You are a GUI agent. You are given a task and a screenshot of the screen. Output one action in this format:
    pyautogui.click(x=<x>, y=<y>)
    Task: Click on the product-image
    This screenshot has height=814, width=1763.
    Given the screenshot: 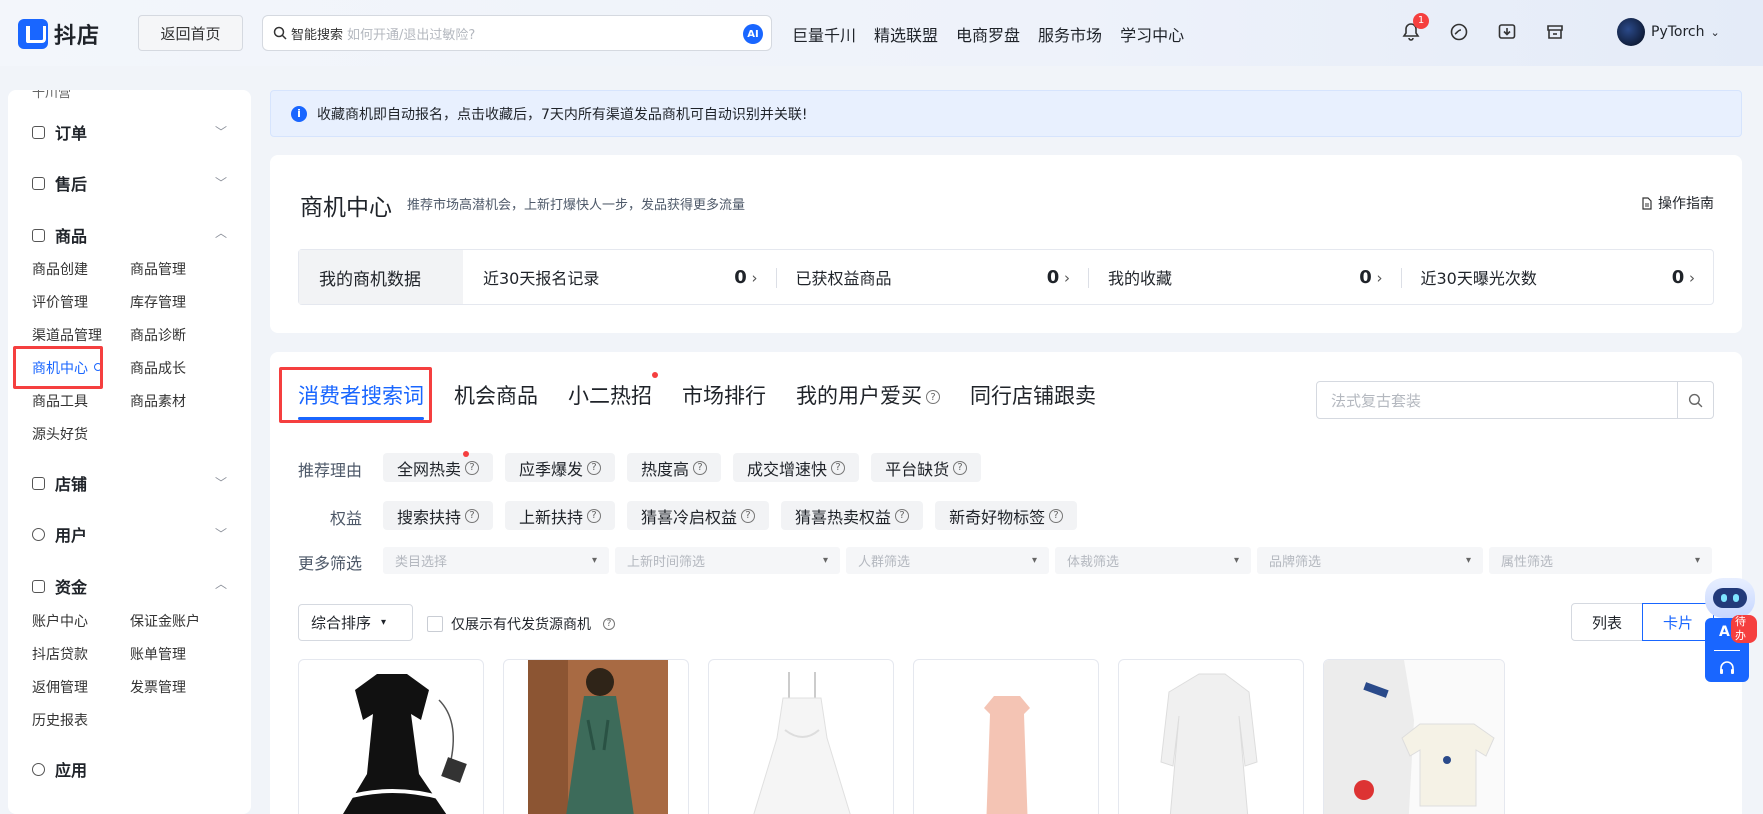 What is the action you would take?
    pyautogui.click(x=1414, y=737)
    